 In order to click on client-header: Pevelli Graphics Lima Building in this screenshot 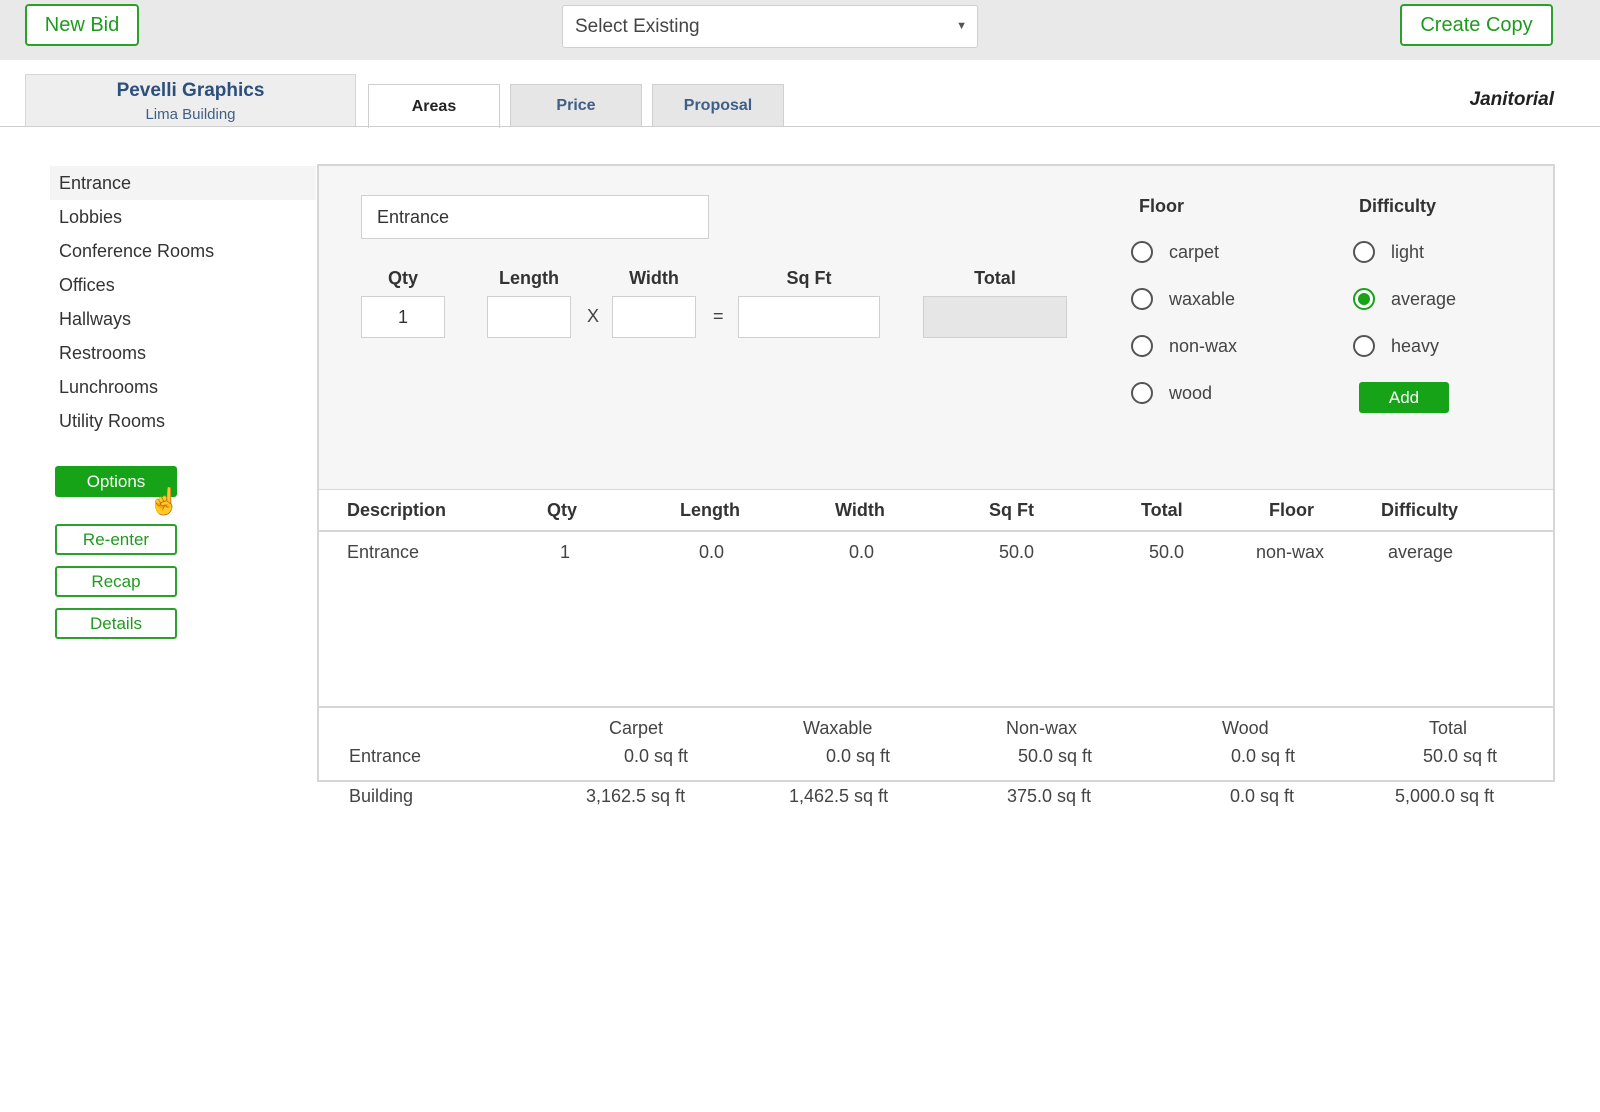, I will do `click(190, 100)`.